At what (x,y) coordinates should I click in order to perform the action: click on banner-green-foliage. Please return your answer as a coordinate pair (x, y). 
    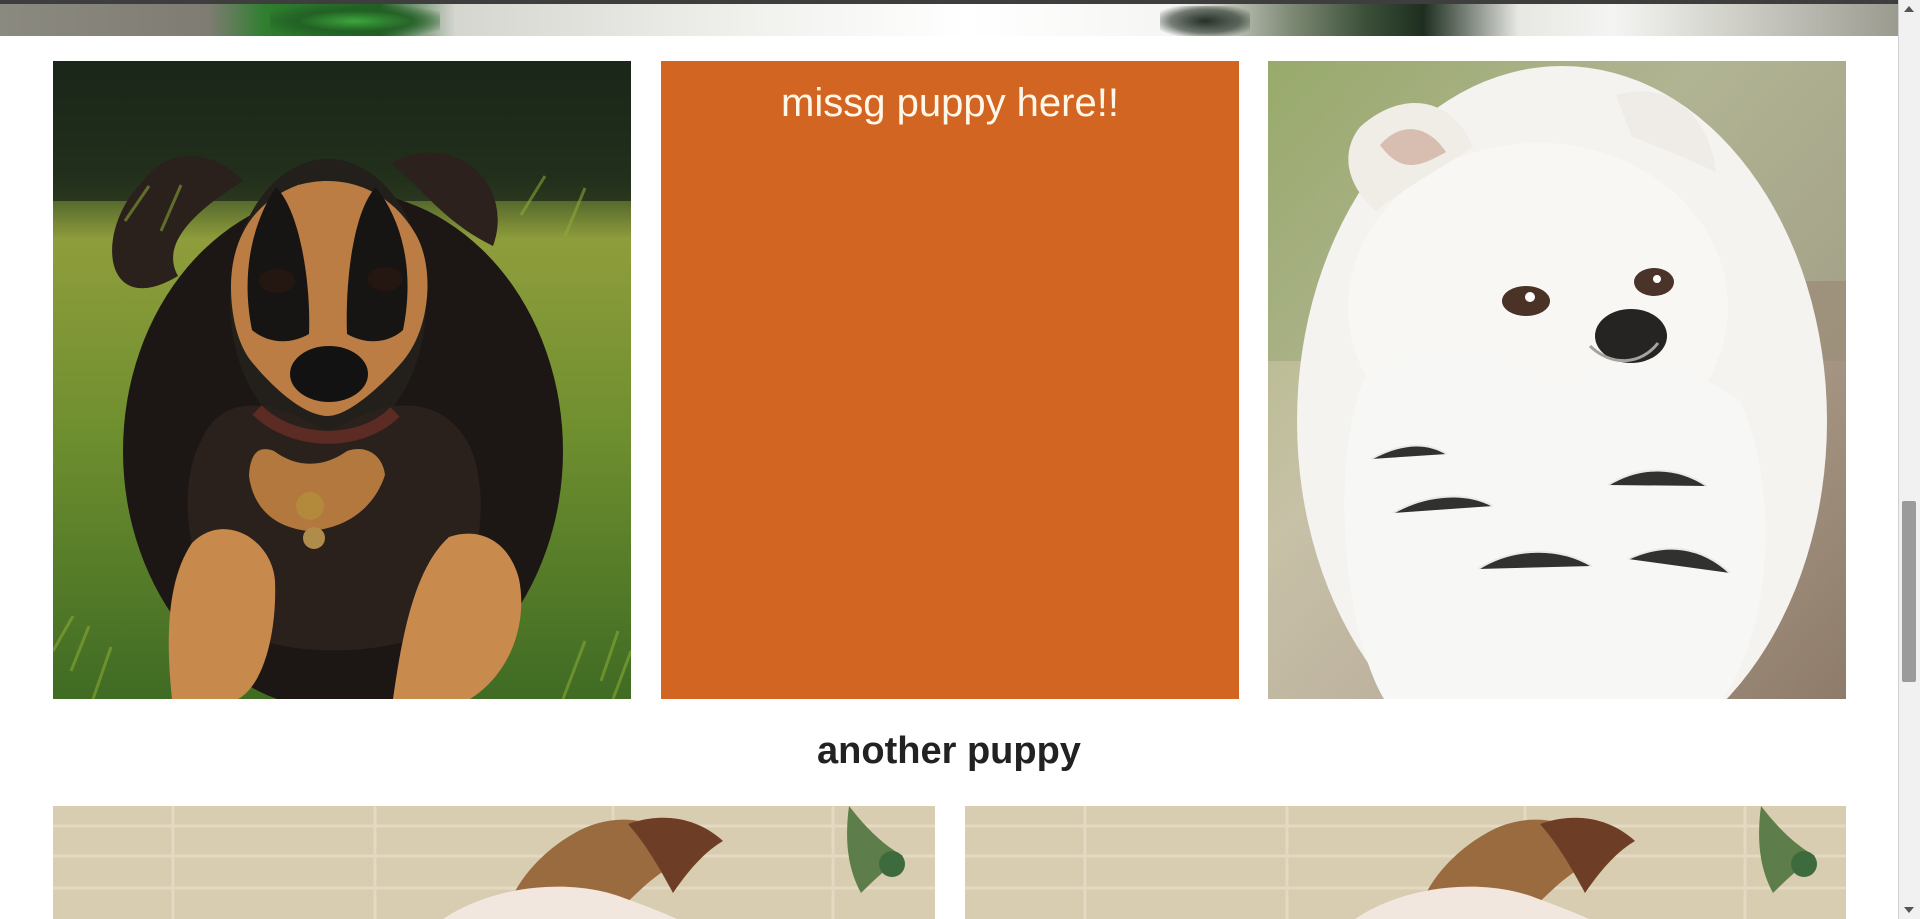
    Looking at the image, I should click on (355, 21).